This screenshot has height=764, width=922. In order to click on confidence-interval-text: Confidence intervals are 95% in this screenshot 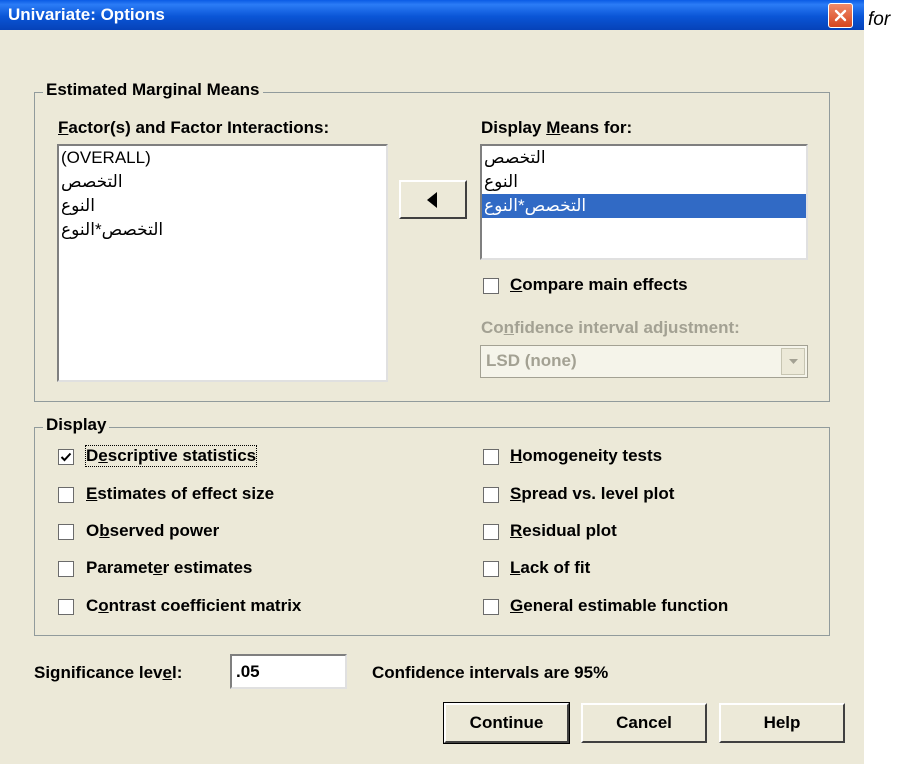, I will do `click(490, 672)`.